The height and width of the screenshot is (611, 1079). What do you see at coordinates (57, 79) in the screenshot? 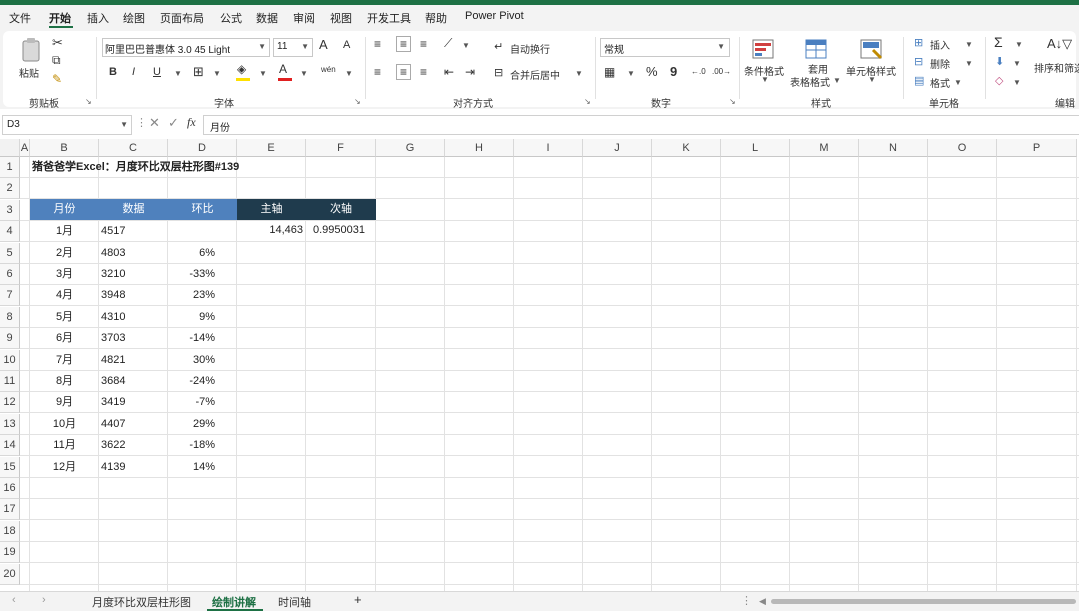
I see `format-painter-icon: ✎` at bounding box center [57, 79].